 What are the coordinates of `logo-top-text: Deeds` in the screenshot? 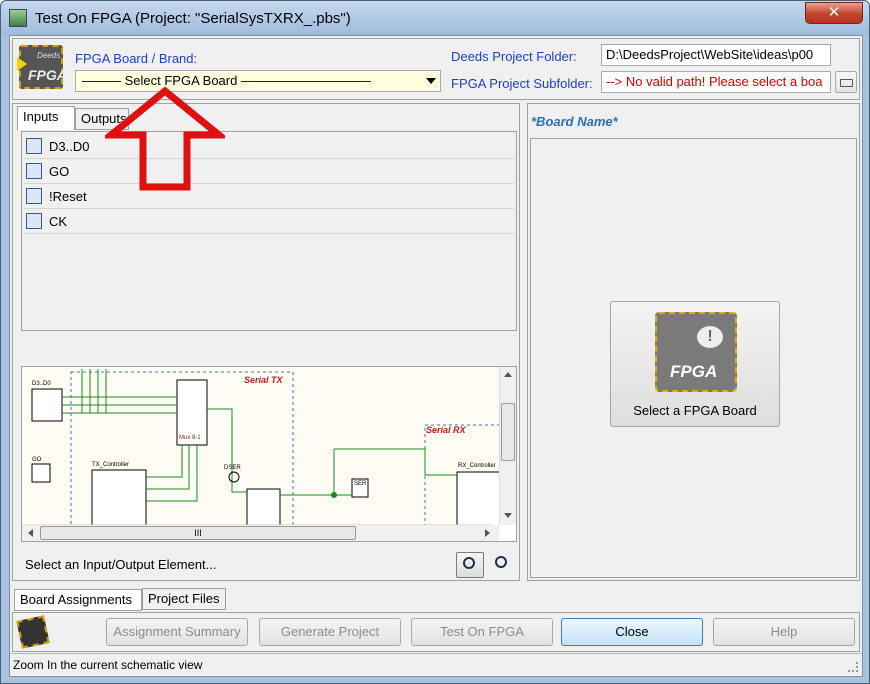 It's located at (49, 55).